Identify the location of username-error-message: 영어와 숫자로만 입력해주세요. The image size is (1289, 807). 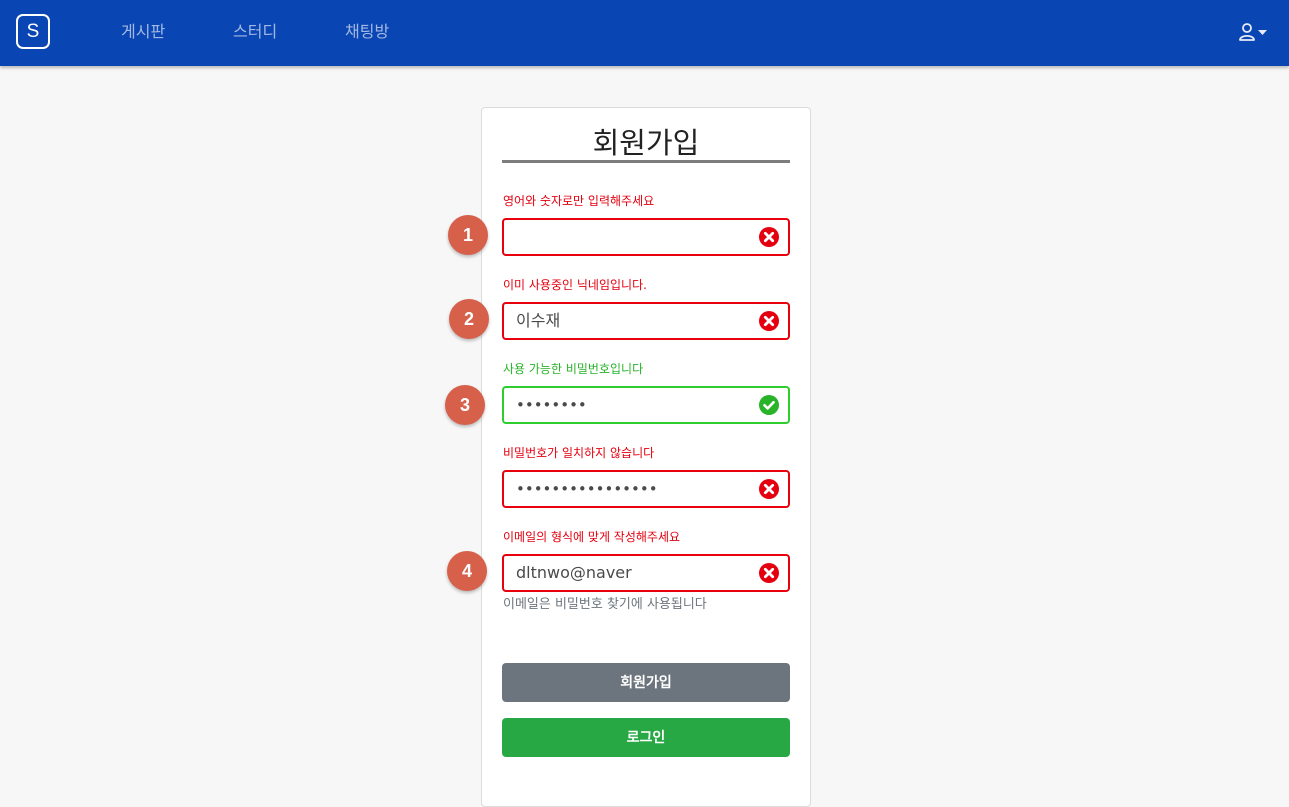
(579, 201).